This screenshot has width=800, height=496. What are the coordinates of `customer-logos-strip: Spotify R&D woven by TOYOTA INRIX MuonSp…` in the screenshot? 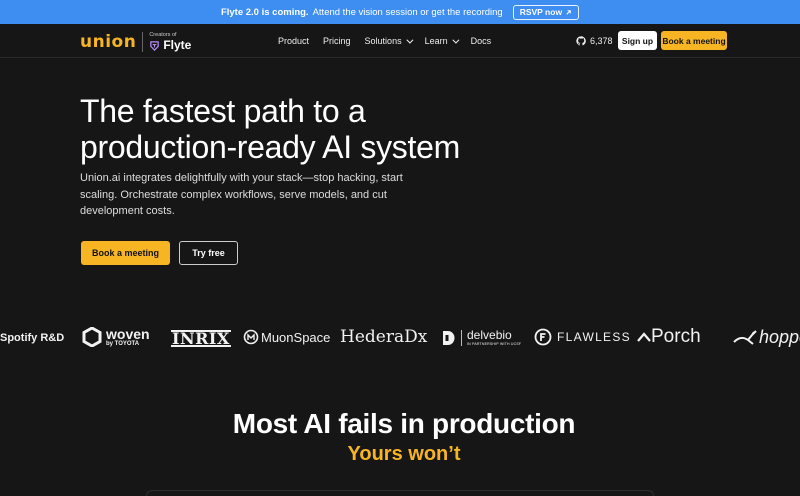 It's located at (400, 339).